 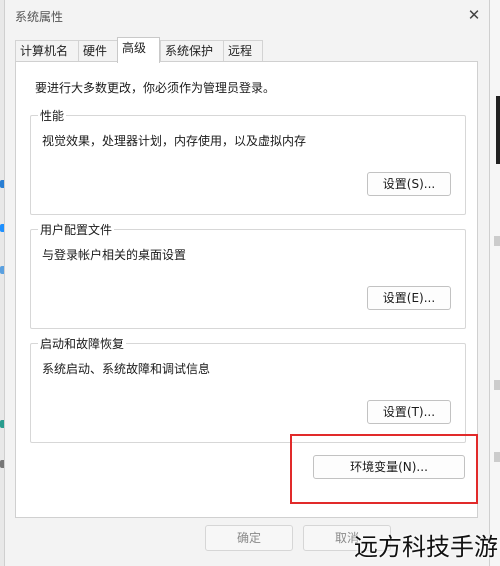 I want to click on admin-notice: 要进行大多数更改，你必须作为管理员登录。, so click(x=155, y=88).